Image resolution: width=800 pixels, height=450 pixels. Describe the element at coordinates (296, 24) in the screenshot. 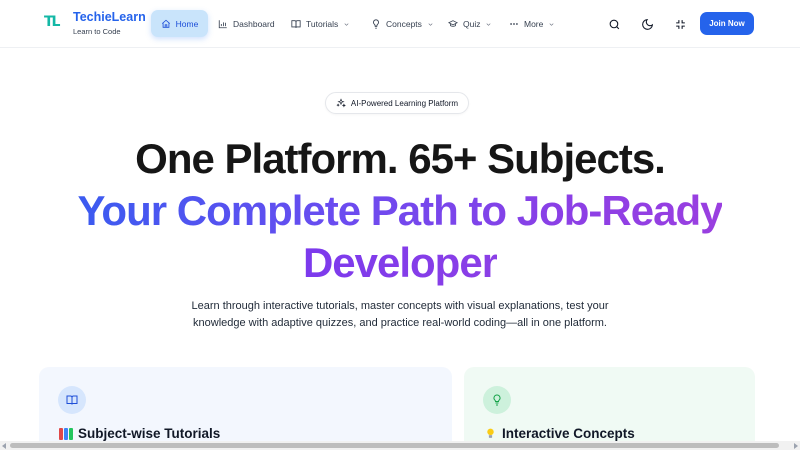

I see `book-icon` at that location.